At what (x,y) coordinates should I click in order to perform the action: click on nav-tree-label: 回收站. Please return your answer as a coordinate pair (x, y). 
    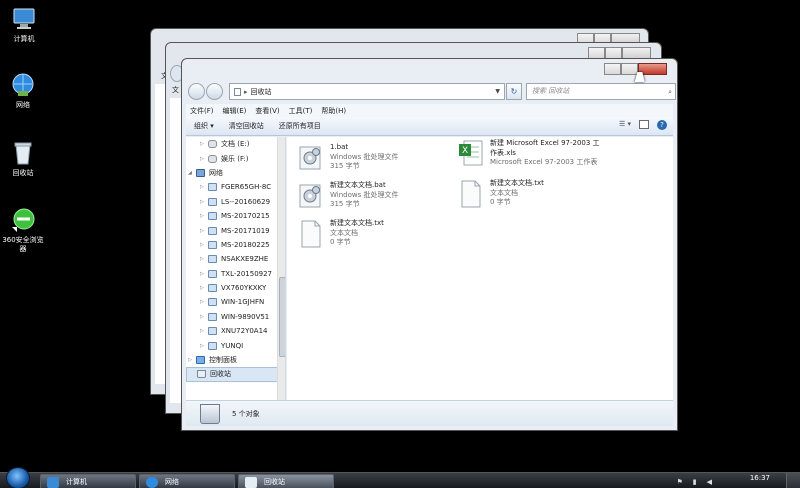
    Looking at the image, I should click on (220, 374).